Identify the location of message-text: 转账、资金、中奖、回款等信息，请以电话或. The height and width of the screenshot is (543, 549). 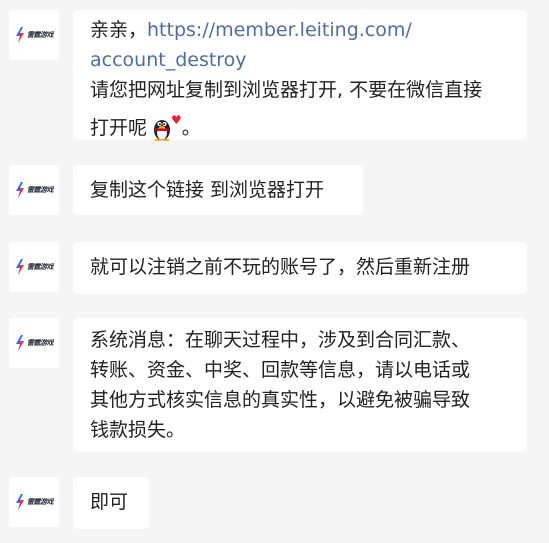
(280, 370).